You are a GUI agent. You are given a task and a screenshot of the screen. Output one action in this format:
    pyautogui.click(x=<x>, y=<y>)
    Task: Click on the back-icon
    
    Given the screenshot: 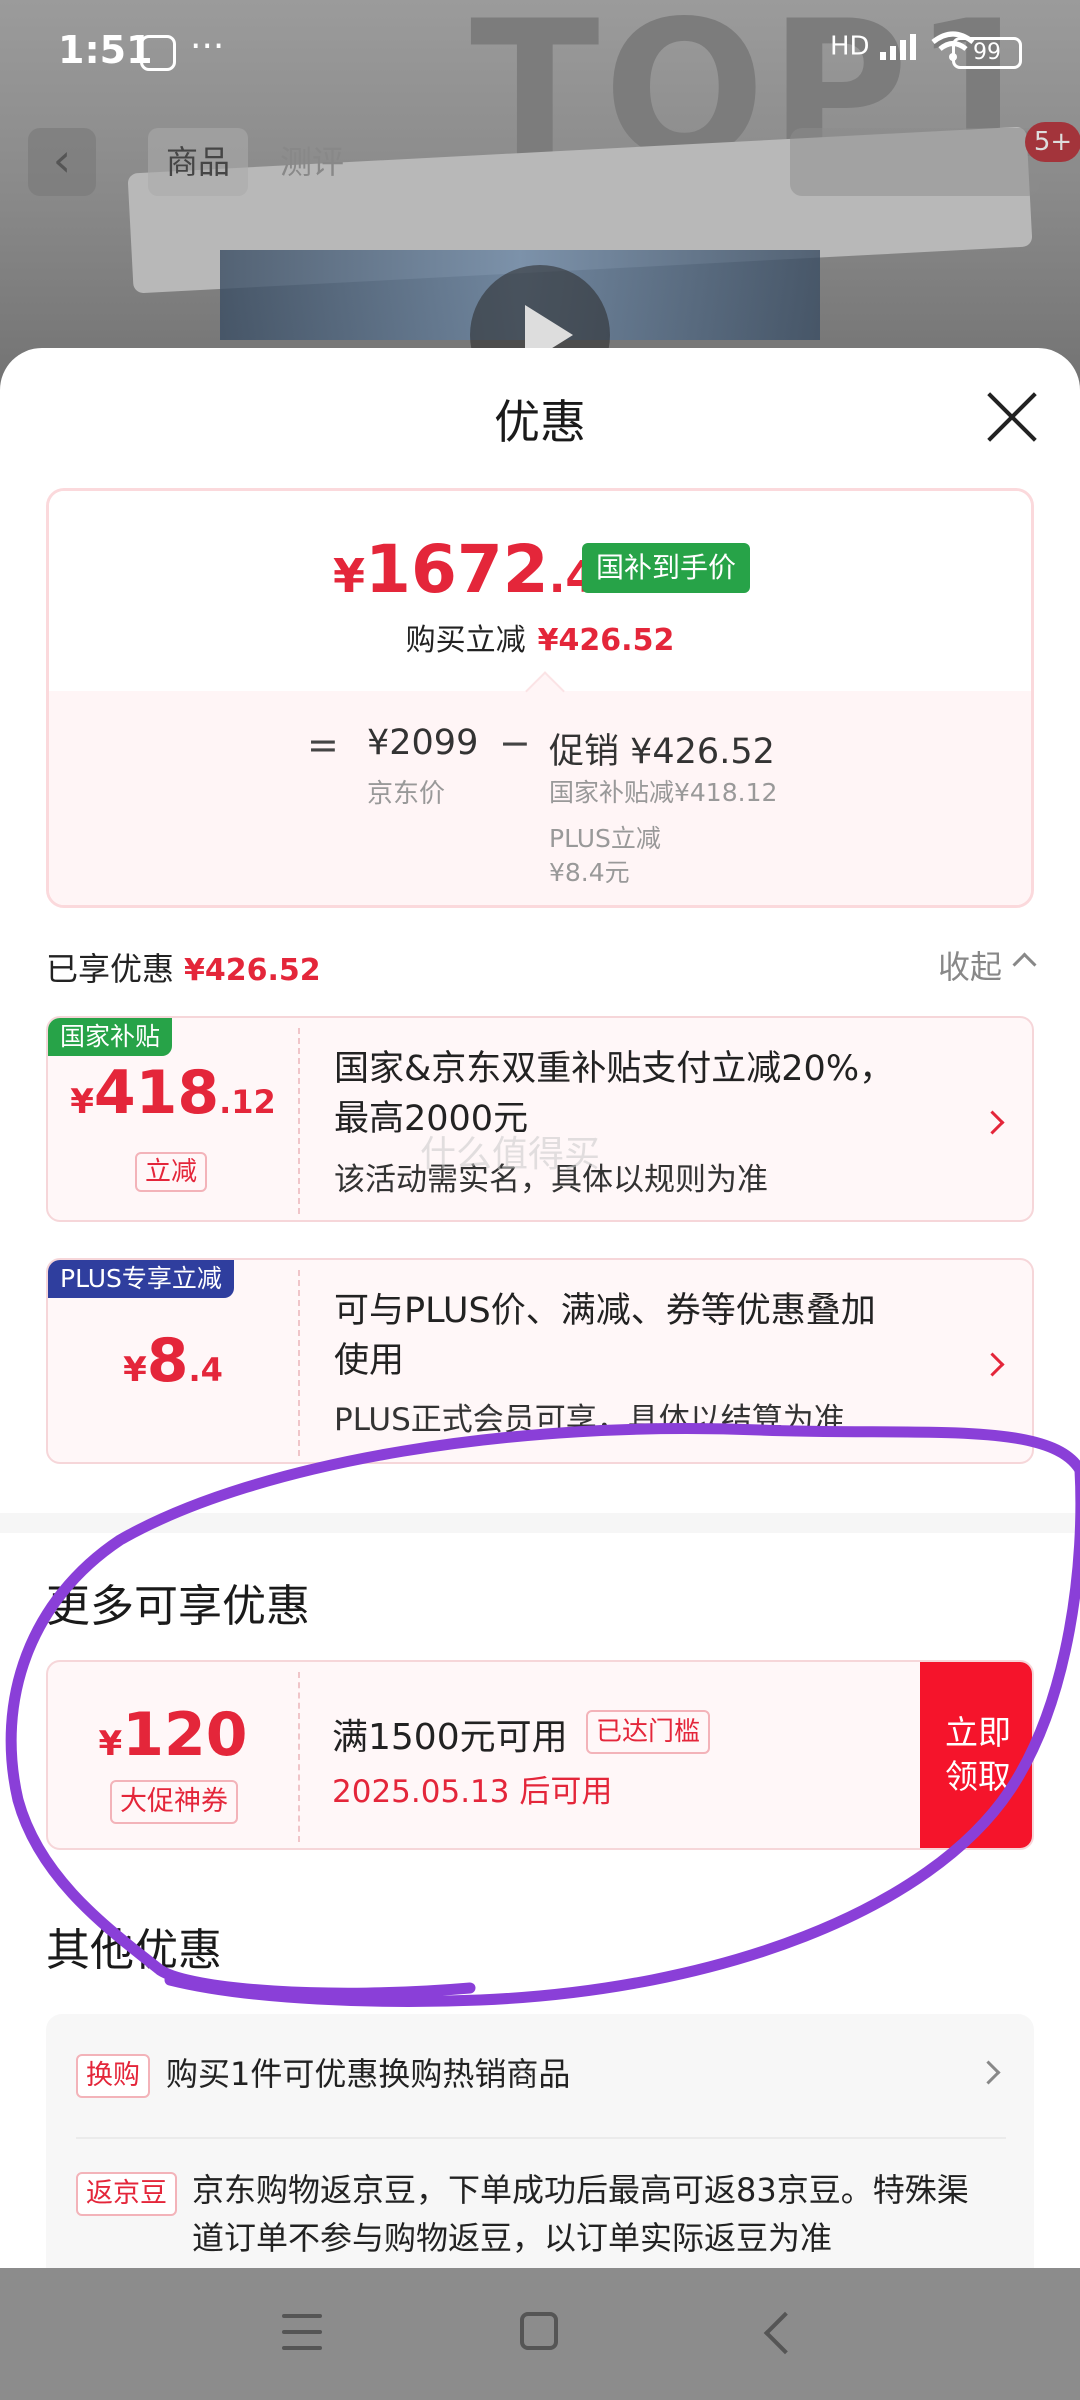 What is the action you would take?
    pyautogui.click(x=785, y=2333)
    